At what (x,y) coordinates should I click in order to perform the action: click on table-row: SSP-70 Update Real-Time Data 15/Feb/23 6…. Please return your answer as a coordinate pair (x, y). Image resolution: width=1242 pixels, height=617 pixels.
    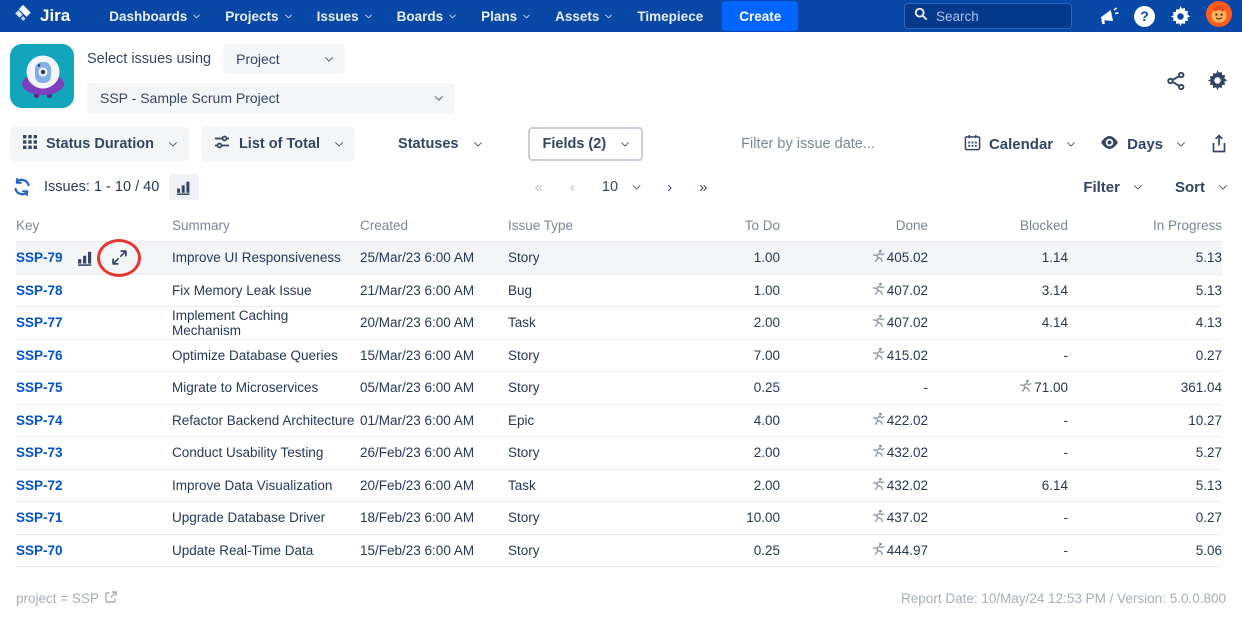
    Looking at the image, I should click on (619, 550).